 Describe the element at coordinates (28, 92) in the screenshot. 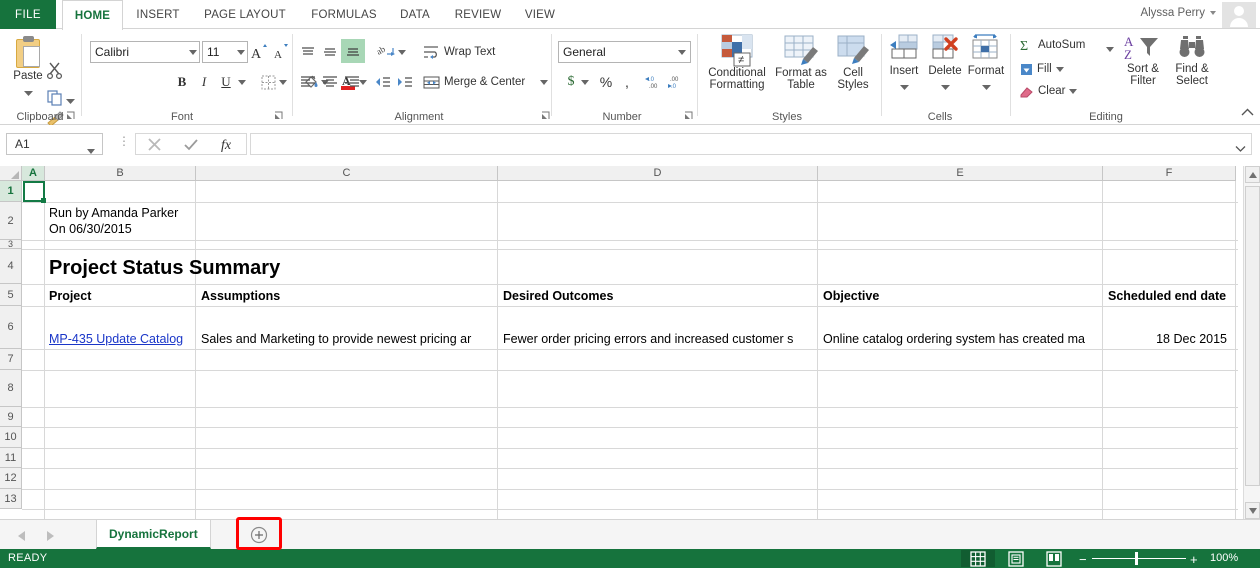

I see `paste-chevron-down-icon` at that location.